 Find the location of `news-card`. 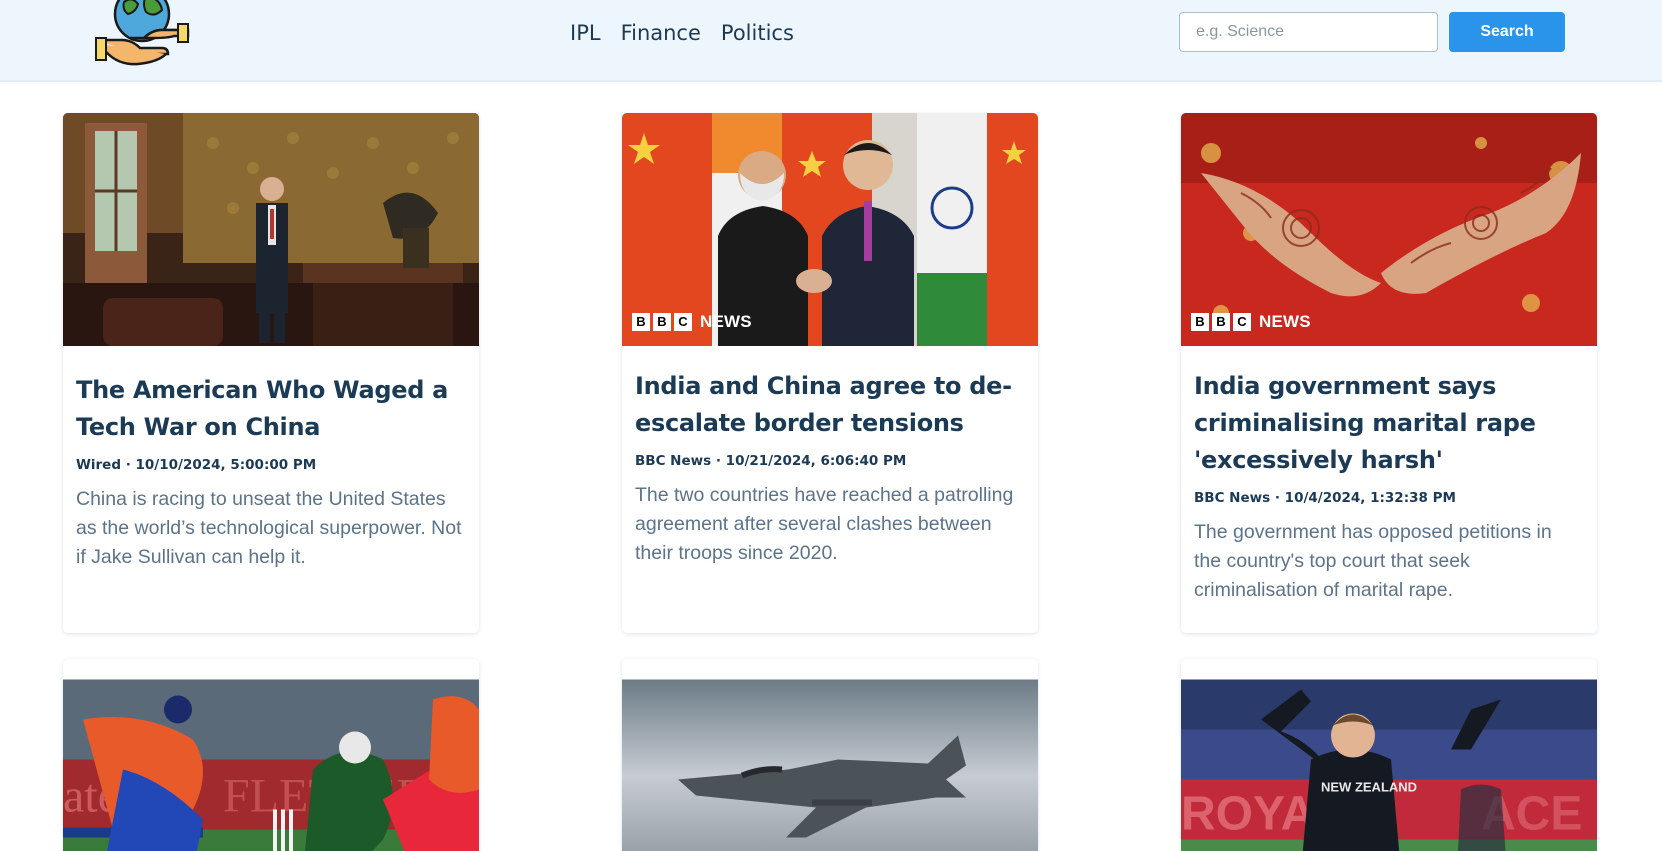

news-card is located at coordinates (830, 755).